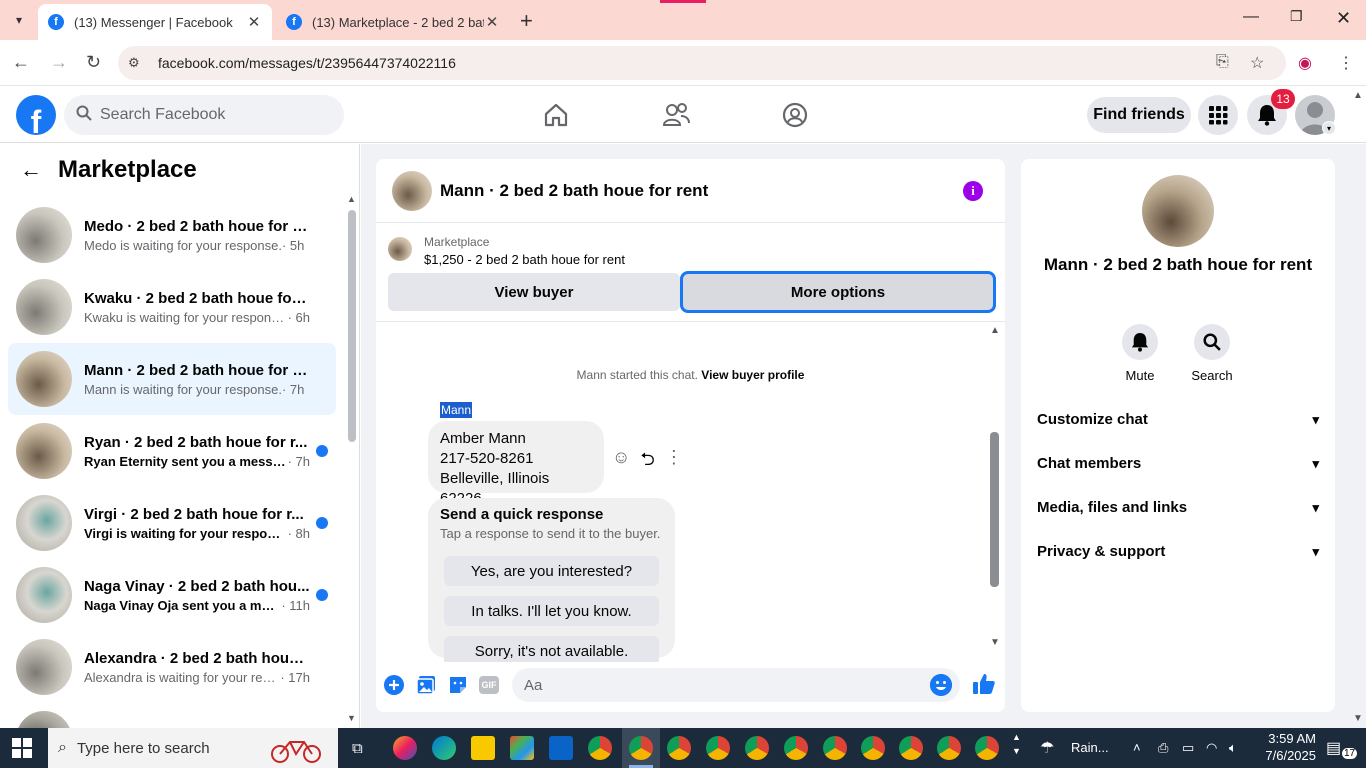  I want to click on outlook-icon, so click(561, 748).